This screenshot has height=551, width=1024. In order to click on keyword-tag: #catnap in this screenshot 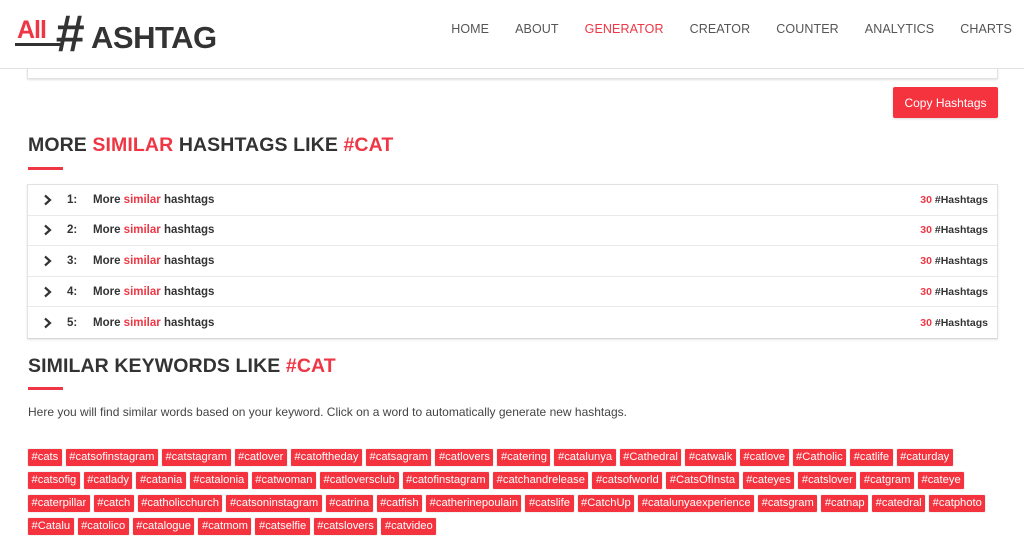, I will do `click(845, 503)`.